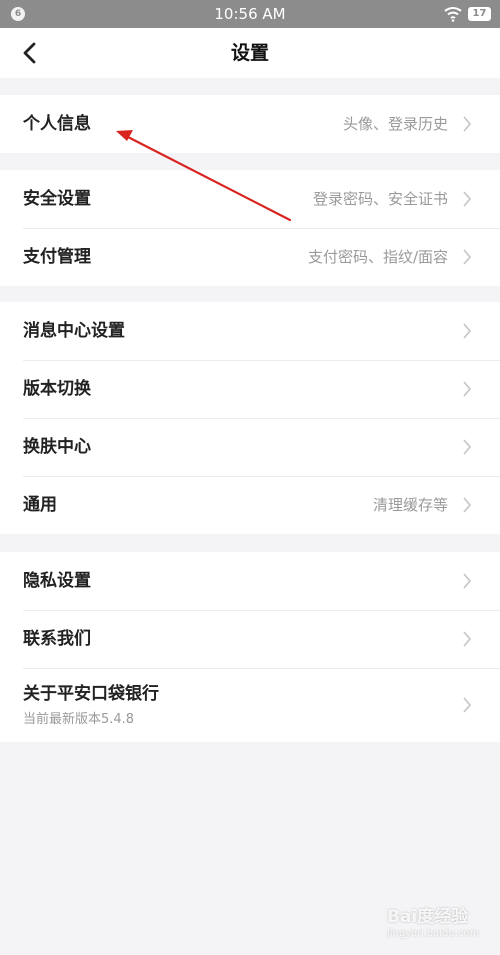  Describe the element at coordinates (250, 705) in the screenshot. I see `about-app-item: 关于平安口袋银行 当前最新版本5.4.8` at that location.